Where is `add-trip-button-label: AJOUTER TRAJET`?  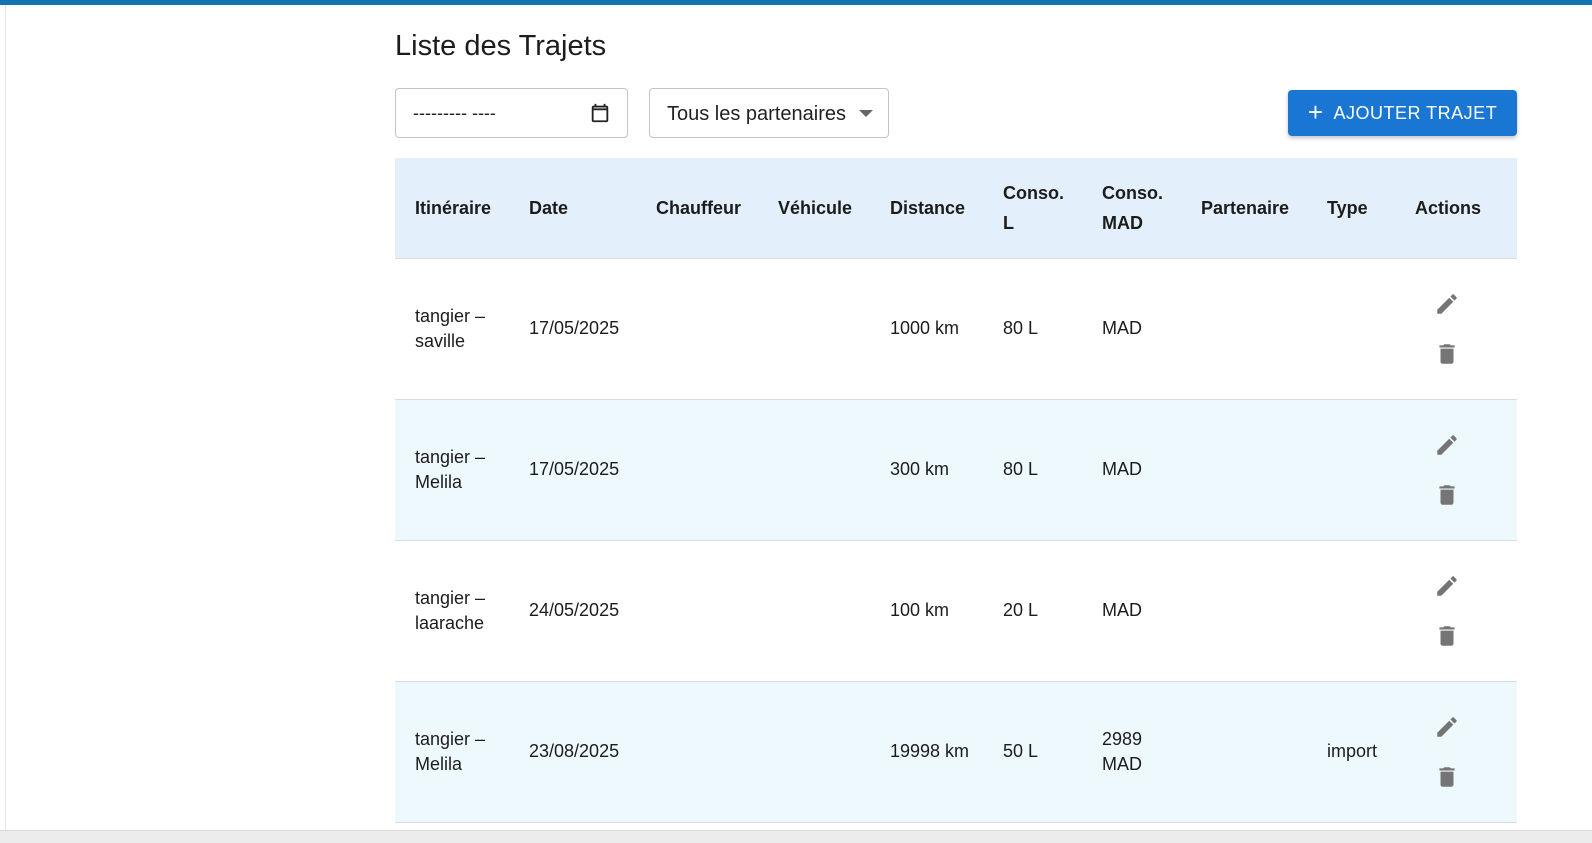 add-trip-button-label: AJOUTER TRAJET is located at coordinates (1415, 112).